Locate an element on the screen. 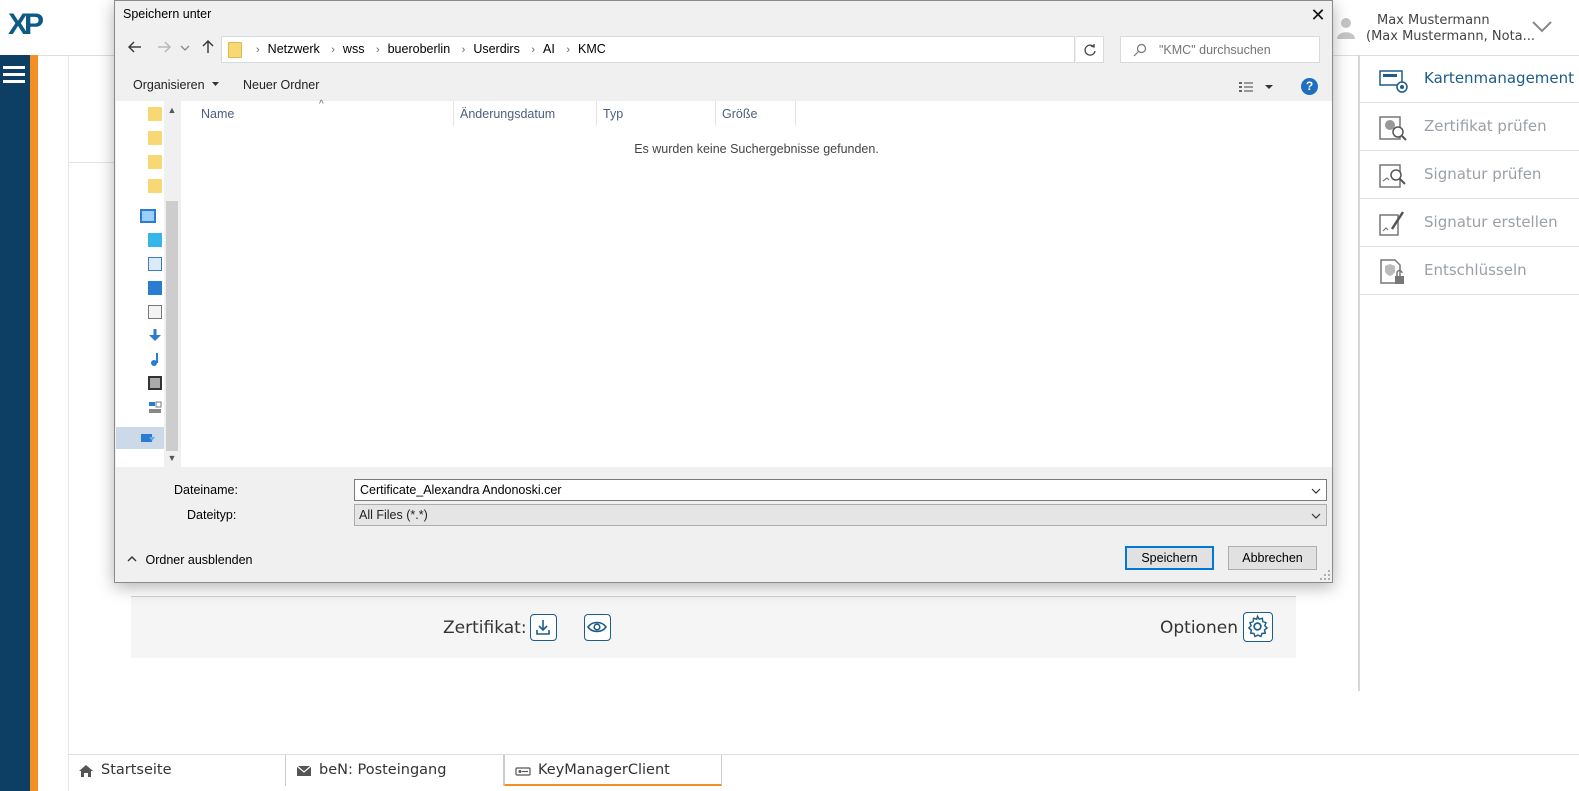 The height and width of the screenshot is (791, 1579). view-options-button is located at coordinates (1257, 87).